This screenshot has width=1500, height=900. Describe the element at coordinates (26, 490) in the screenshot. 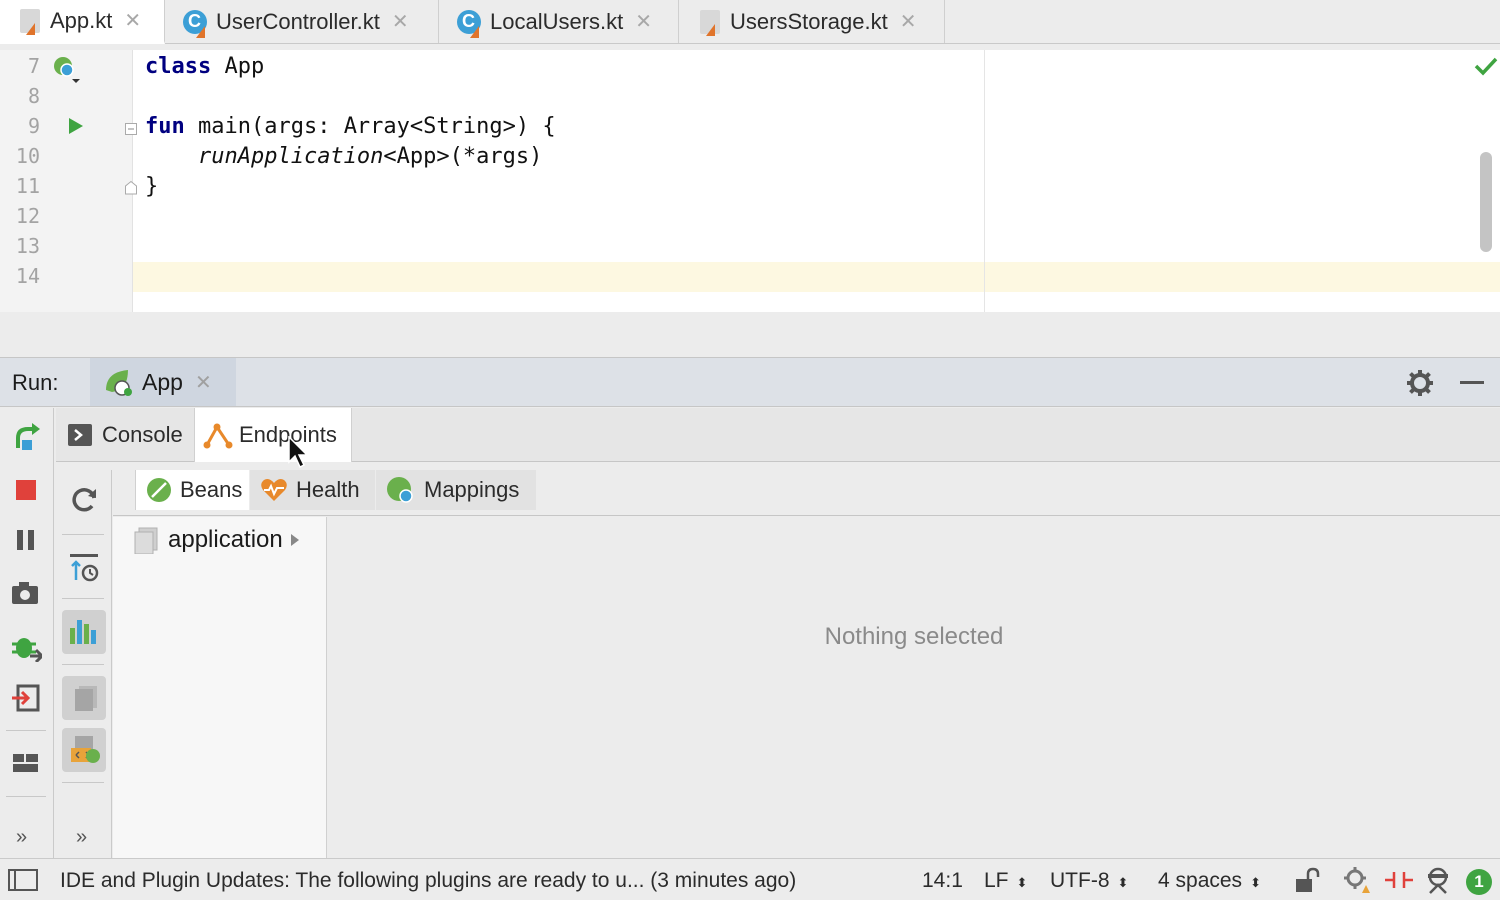

I see `stop-icon` at that location.